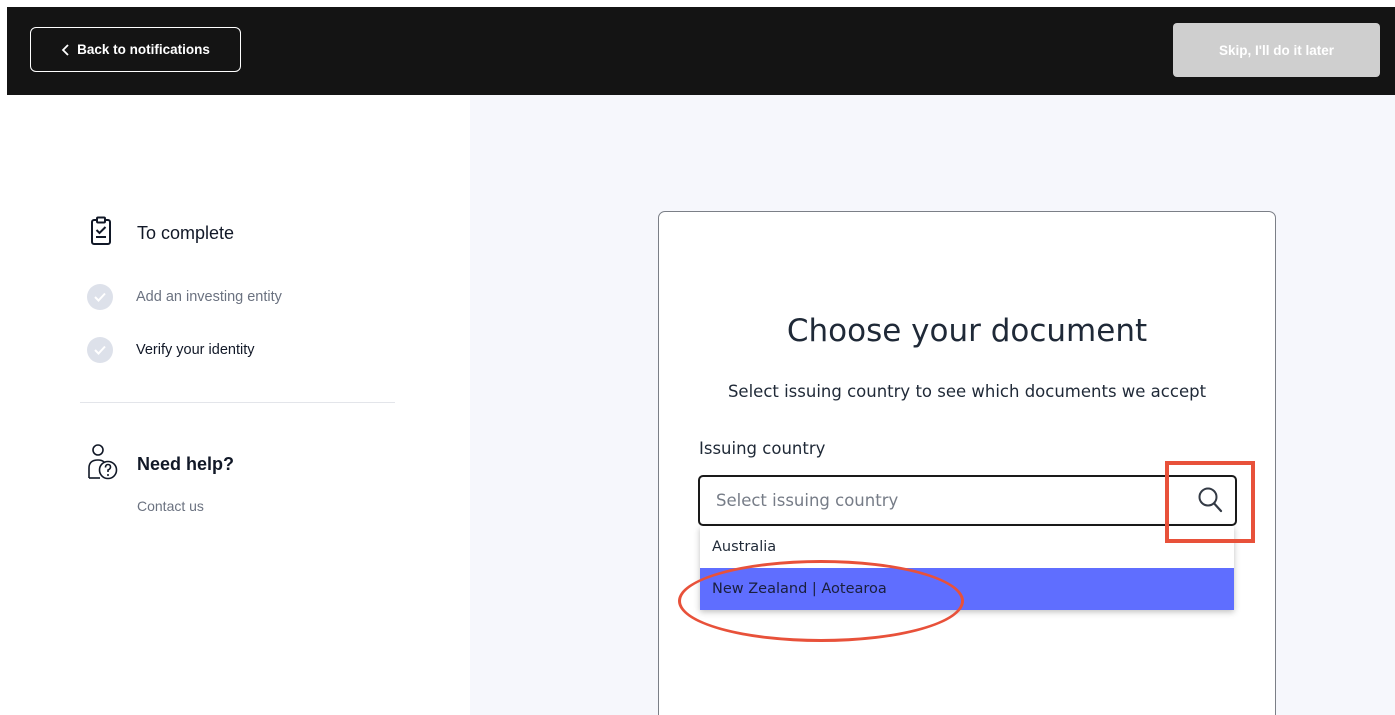 The height and width of the screenshot is (715, 1395). What do you see at coordinates (186, 464) in the screenshot?
I see `need-help-title: Need help?` at bounding box center [186, 464].